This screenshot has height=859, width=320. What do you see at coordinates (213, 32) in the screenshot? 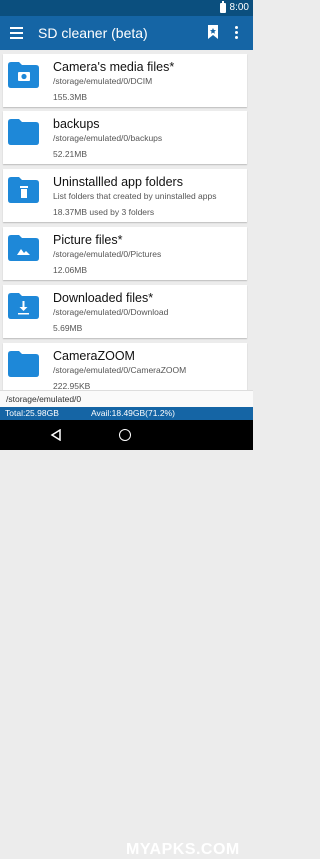
I see `bookmark-icon` at bounding box center [213, 32].